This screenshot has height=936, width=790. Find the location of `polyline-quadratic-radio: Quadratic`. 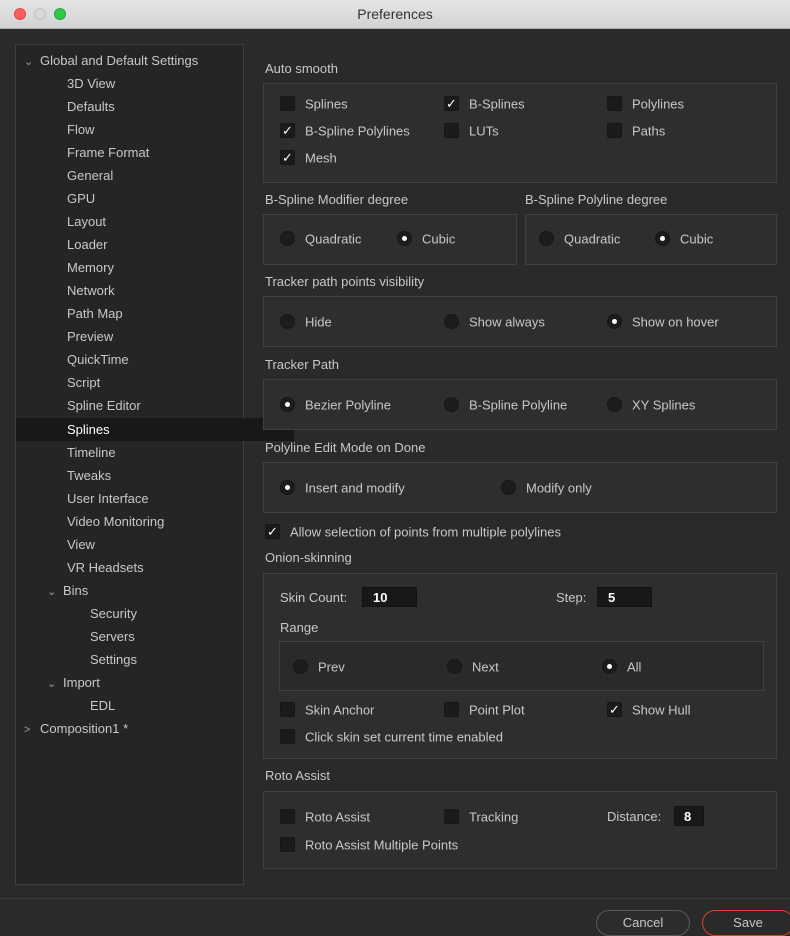

polyline-quadratic-radio: Quadratic is located at coordinates (579, 239).